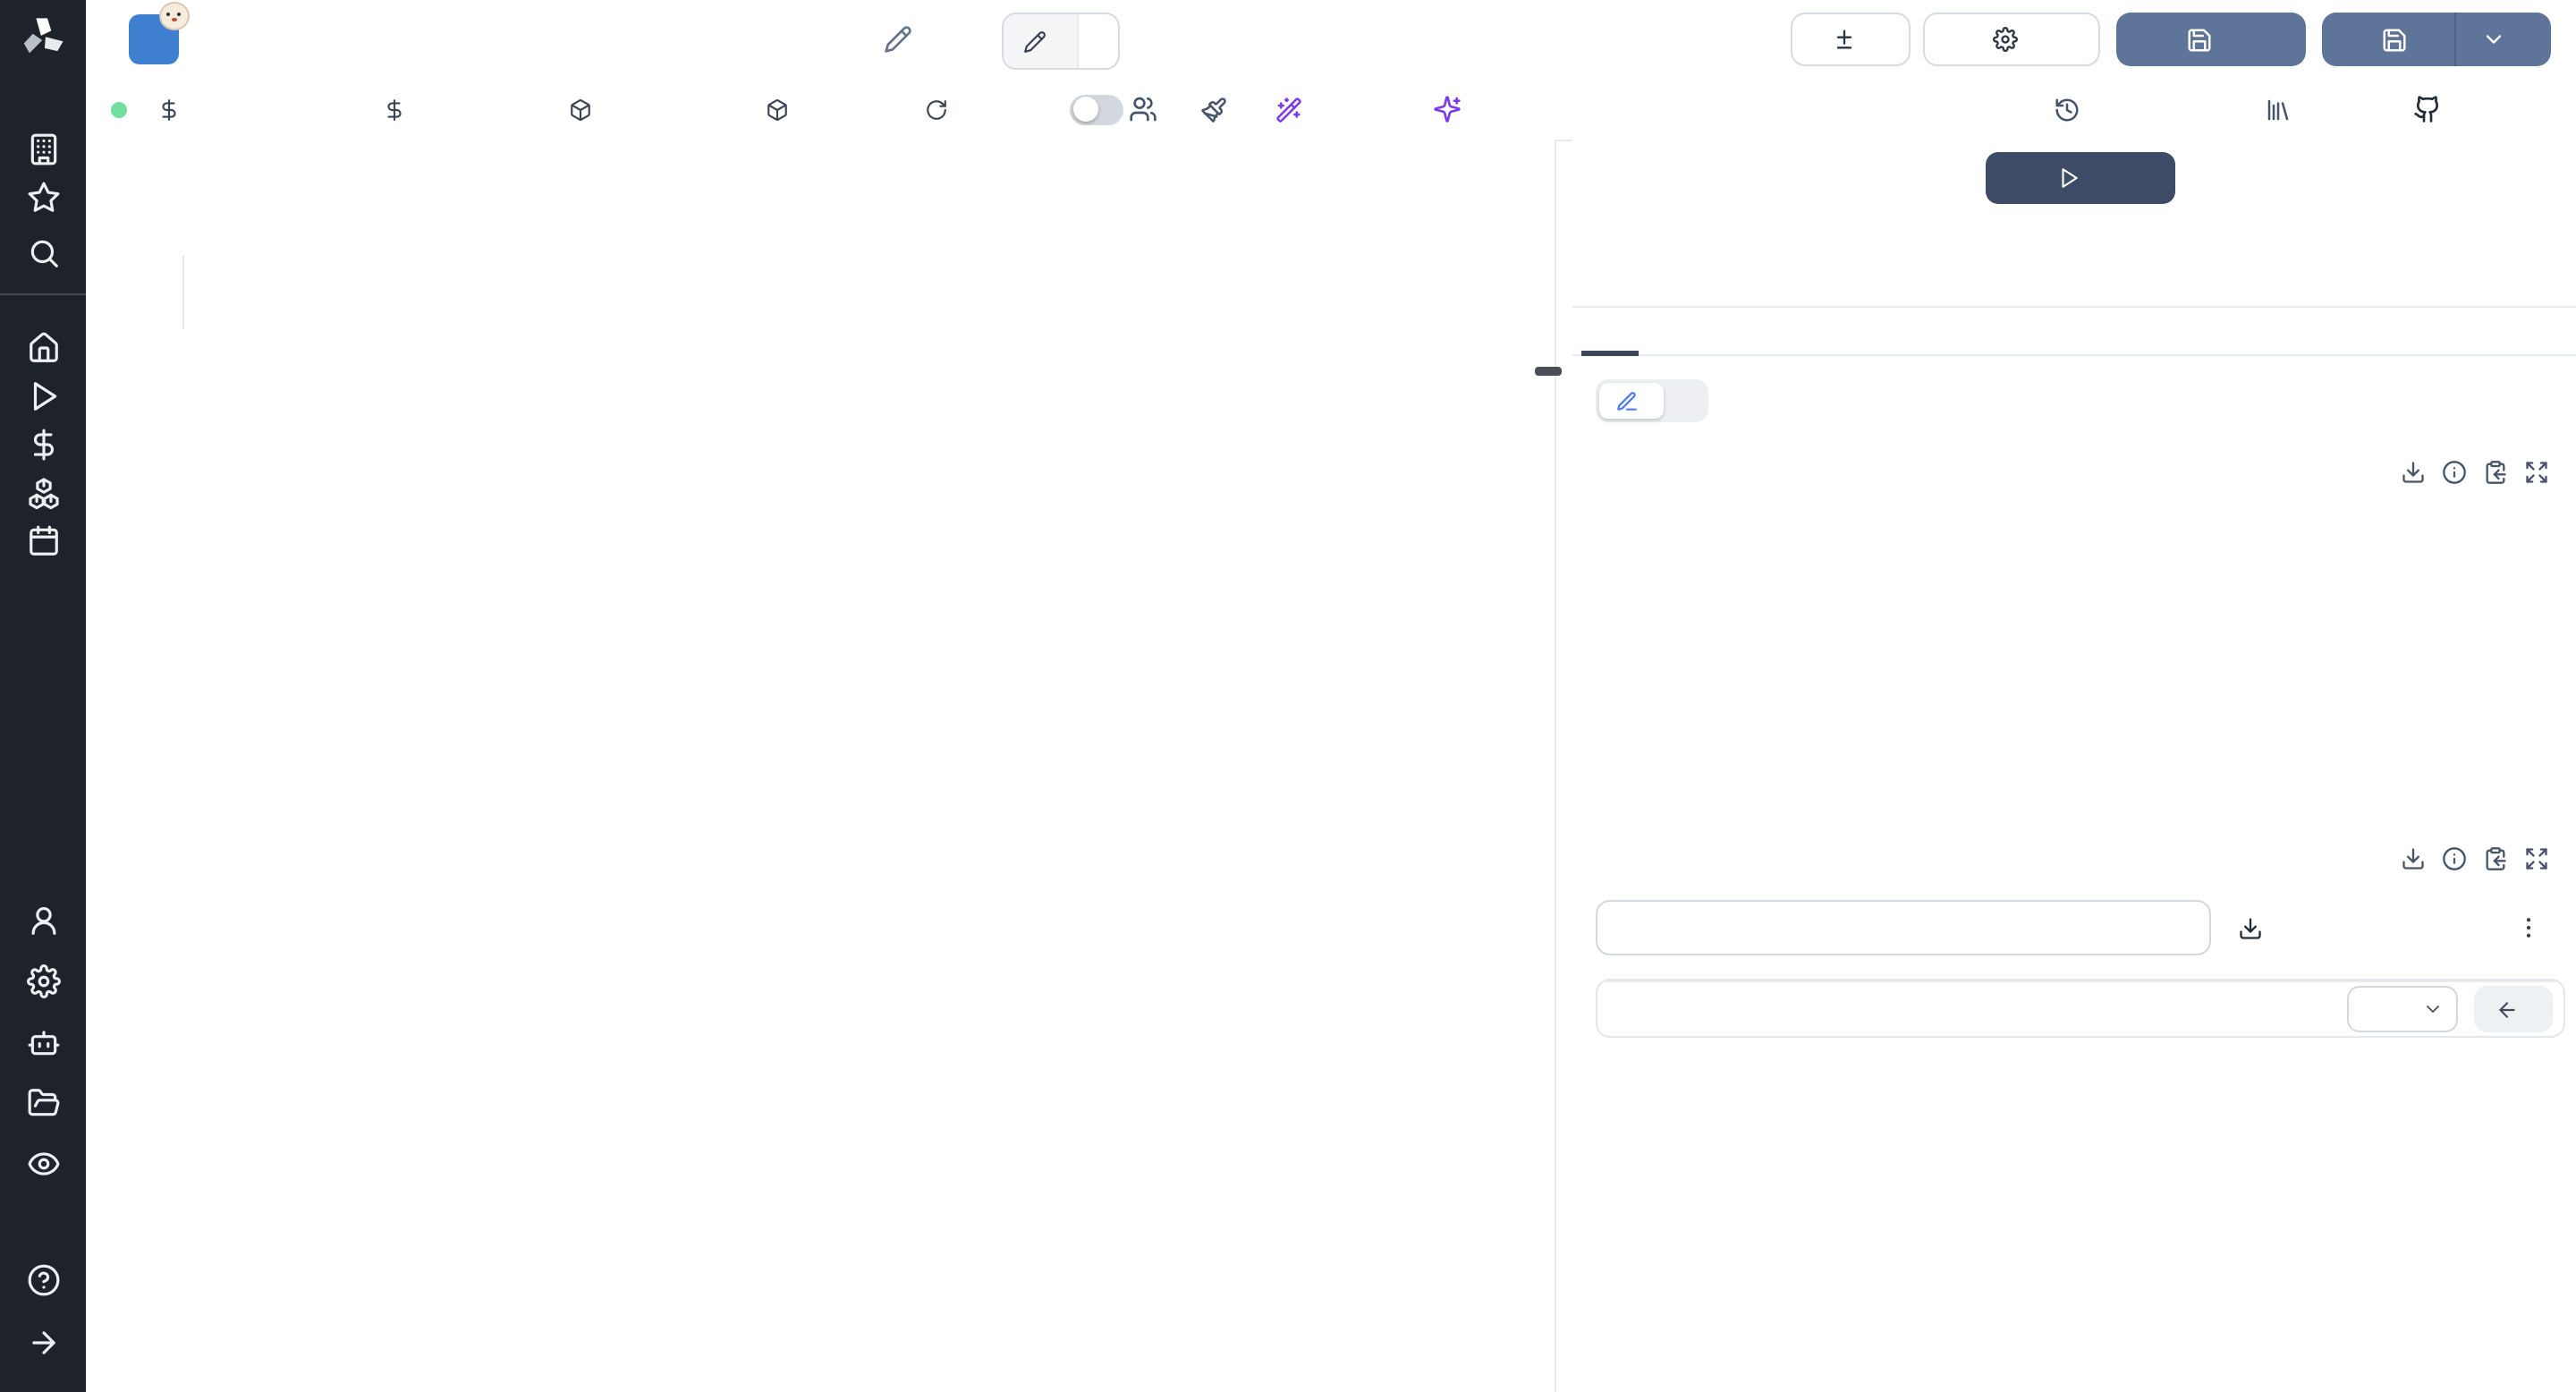 The height and width of the screenshot is (1392, 2576). I want to click on path-field, so click(1061, 41).